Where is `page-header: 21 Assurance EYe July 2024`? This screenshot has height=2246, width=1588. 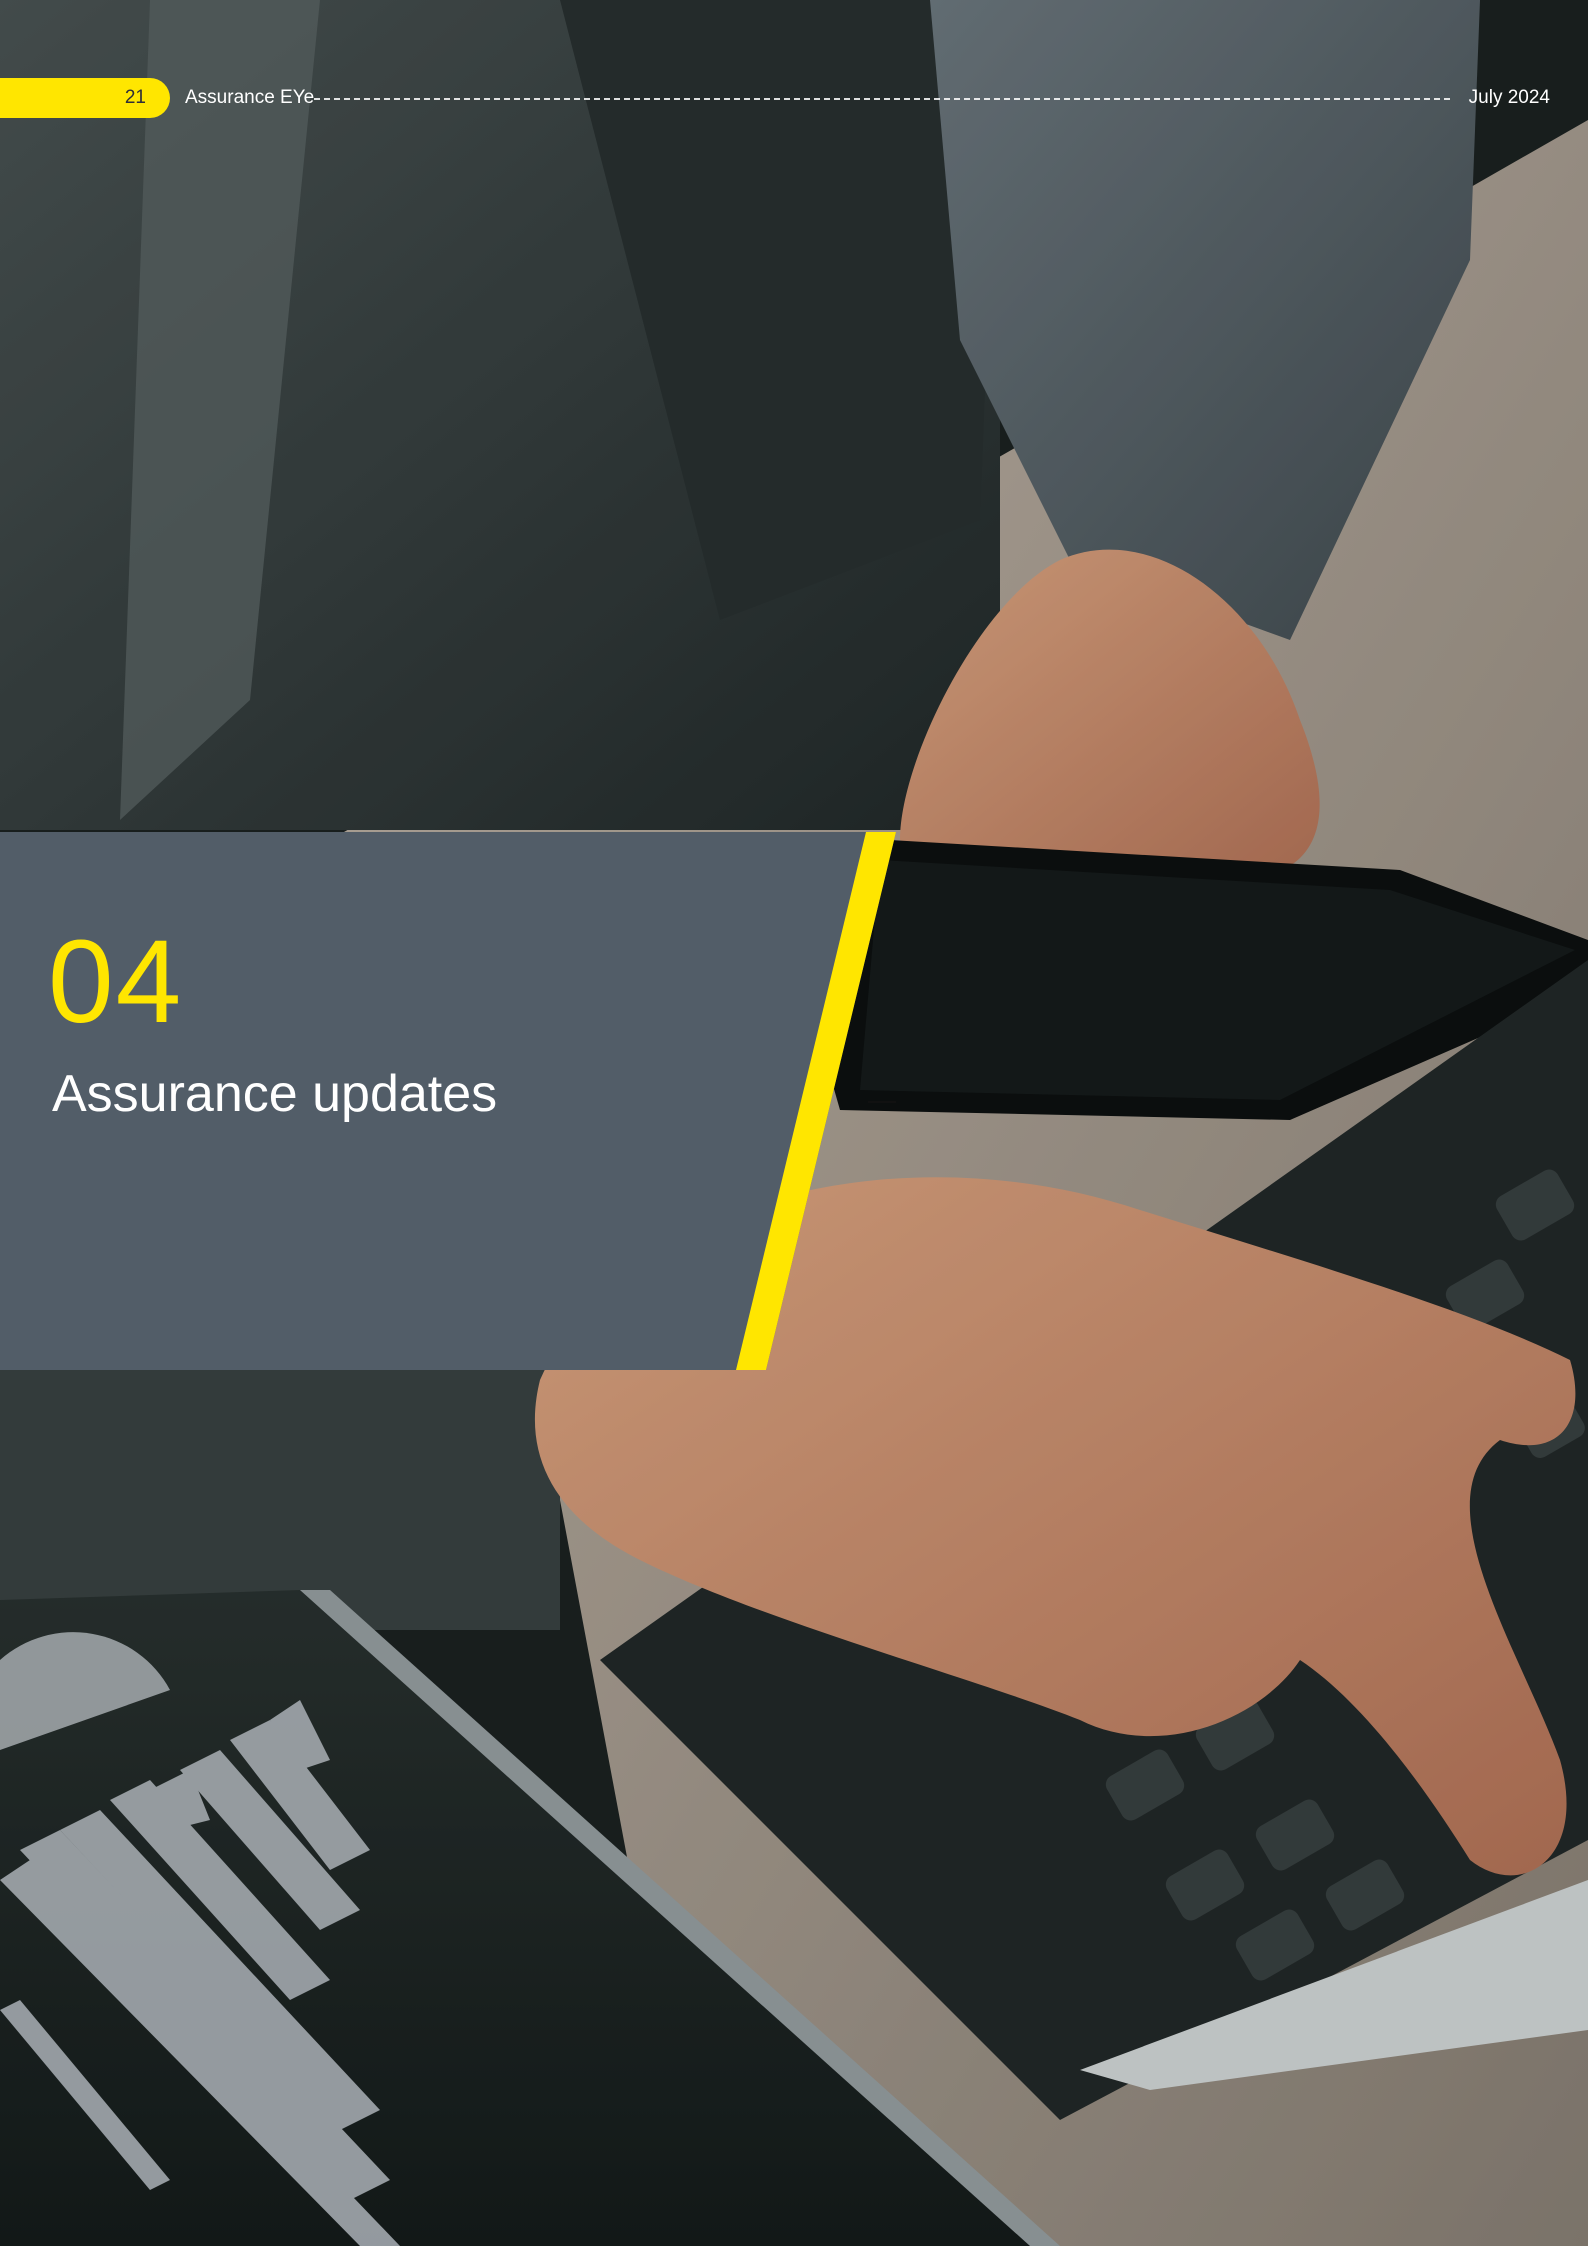 page-header: 21 Assurance EYe July 2024 is located at coordinates (794, 98).